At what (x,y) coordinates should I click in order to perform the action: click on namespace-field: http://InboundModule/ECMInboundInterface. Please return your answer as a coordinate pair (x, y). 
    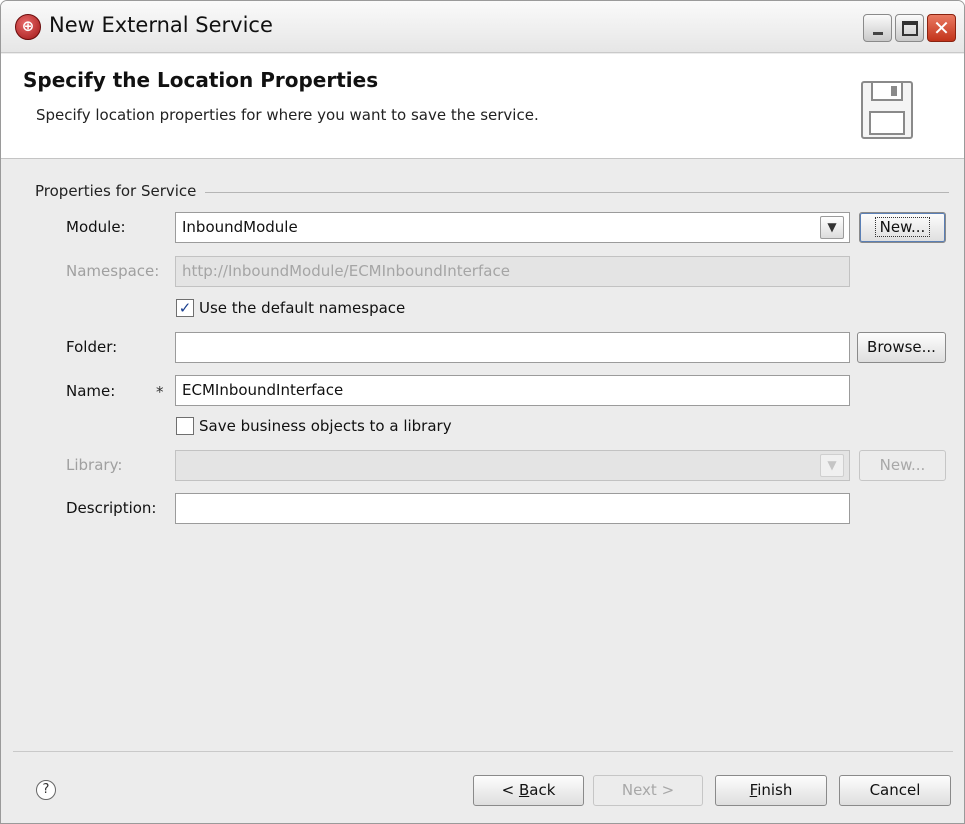
    Looking at the image, I should click on (512, 271).